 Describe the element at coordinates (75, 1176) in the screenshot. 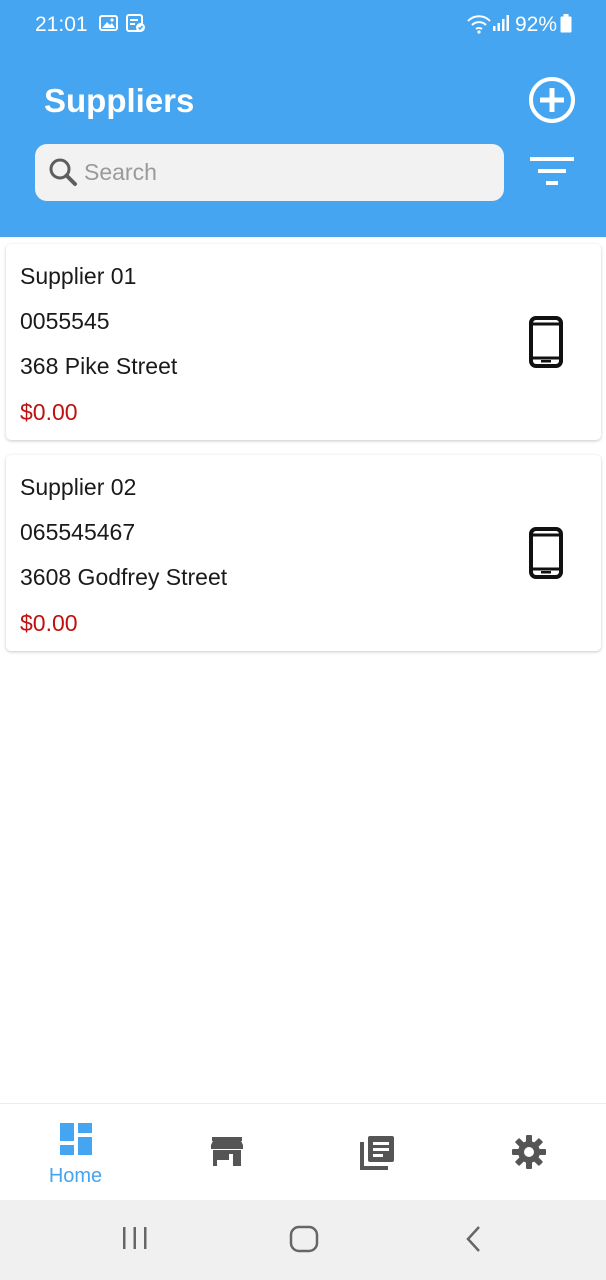

I see `nav-home-label: Home` at that location.